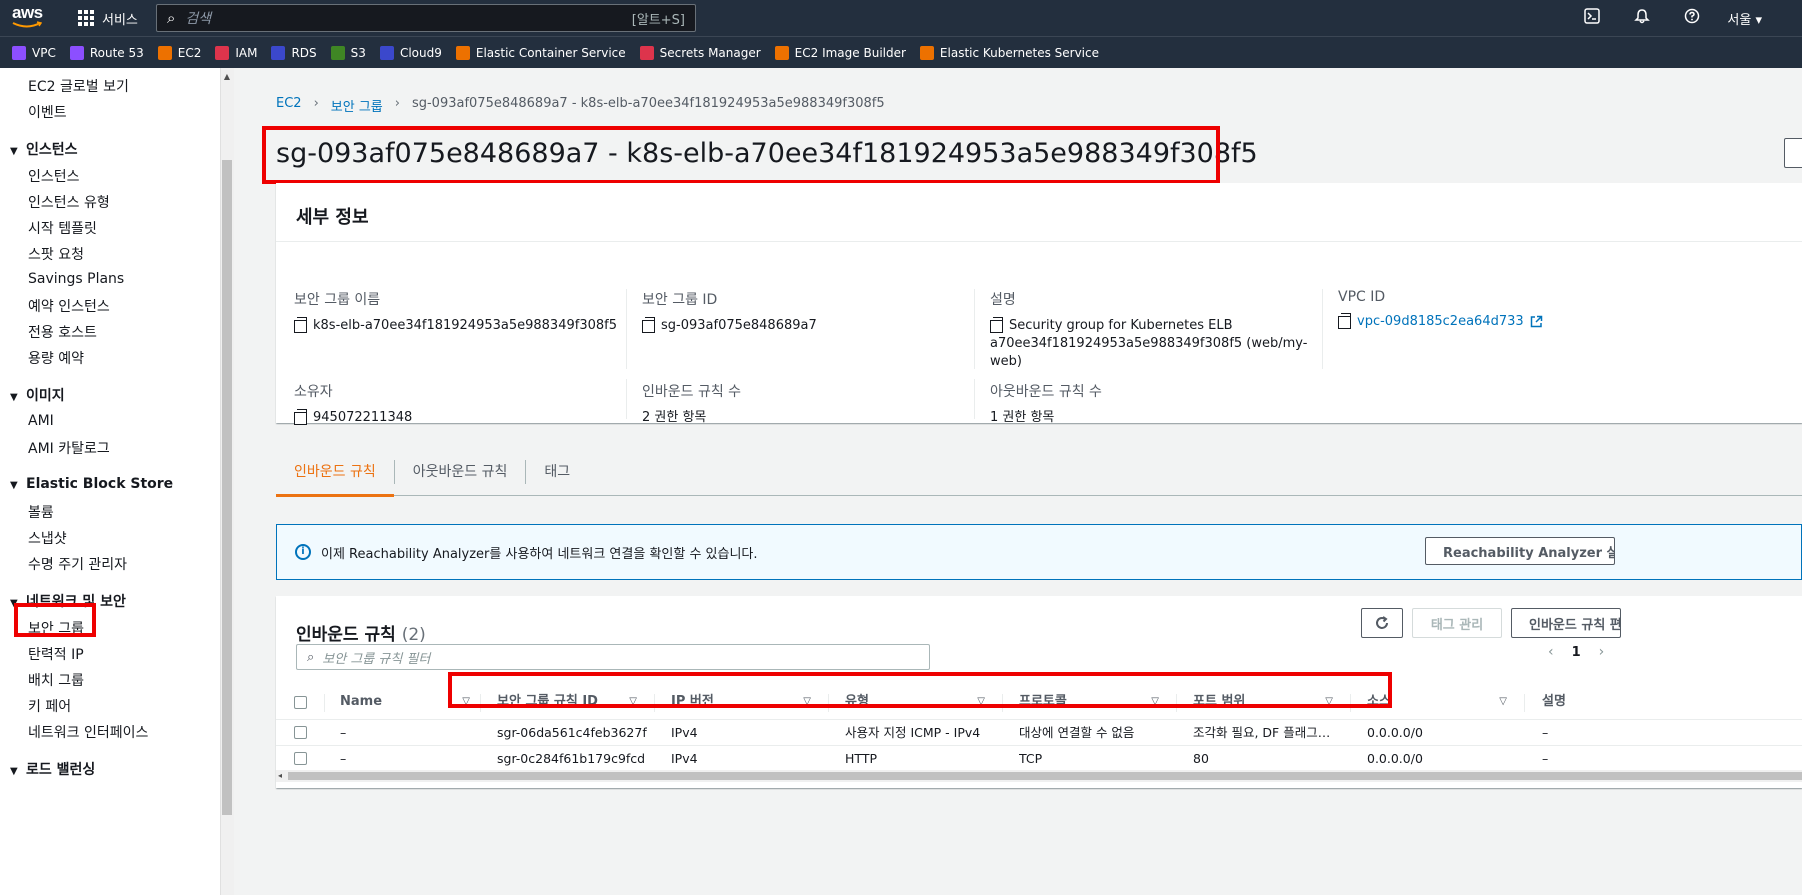  I want to click on sidebar-item-capacity-reservations: 용량 예약, so click(56, 358).